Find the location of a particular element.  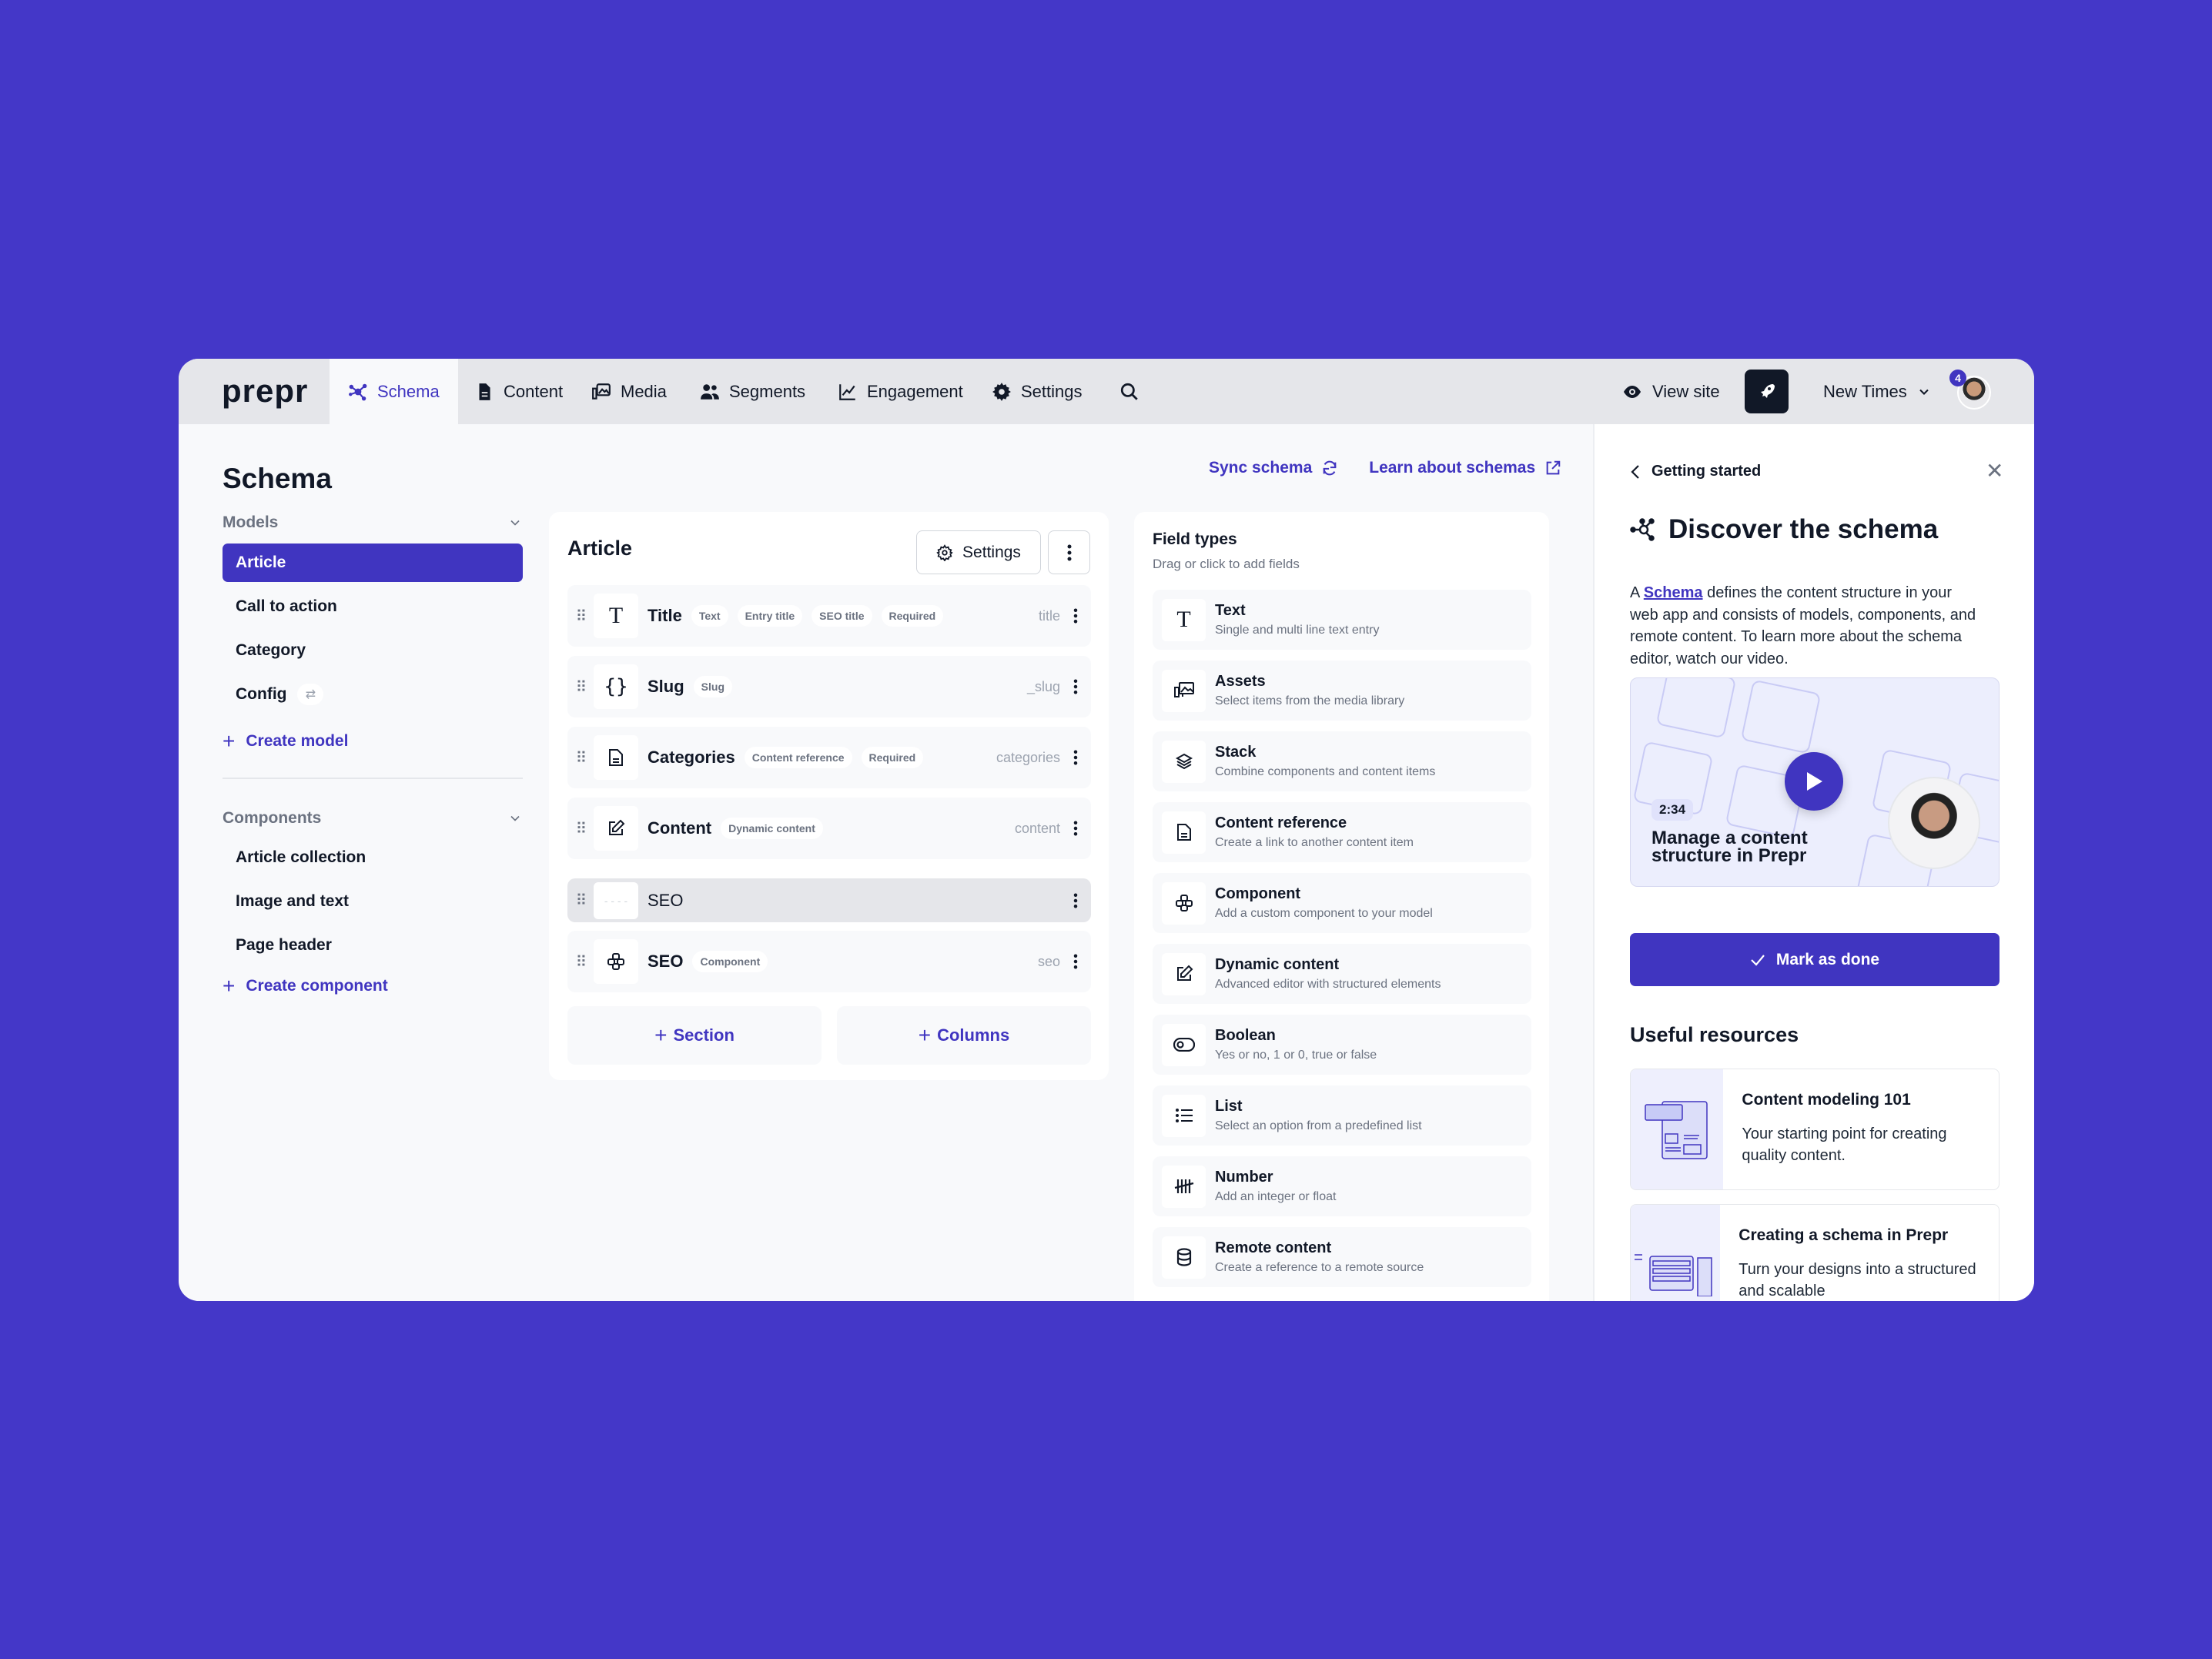

field-tag: Content reference is located at coordinates (798, 758).